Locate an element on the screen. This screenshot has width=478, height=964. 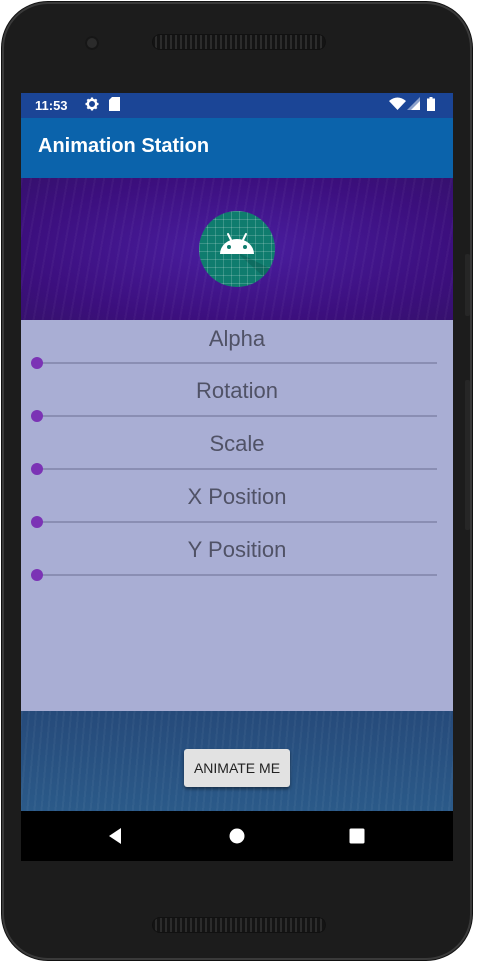
android-logo-icon is located at coordinates (237, 249).